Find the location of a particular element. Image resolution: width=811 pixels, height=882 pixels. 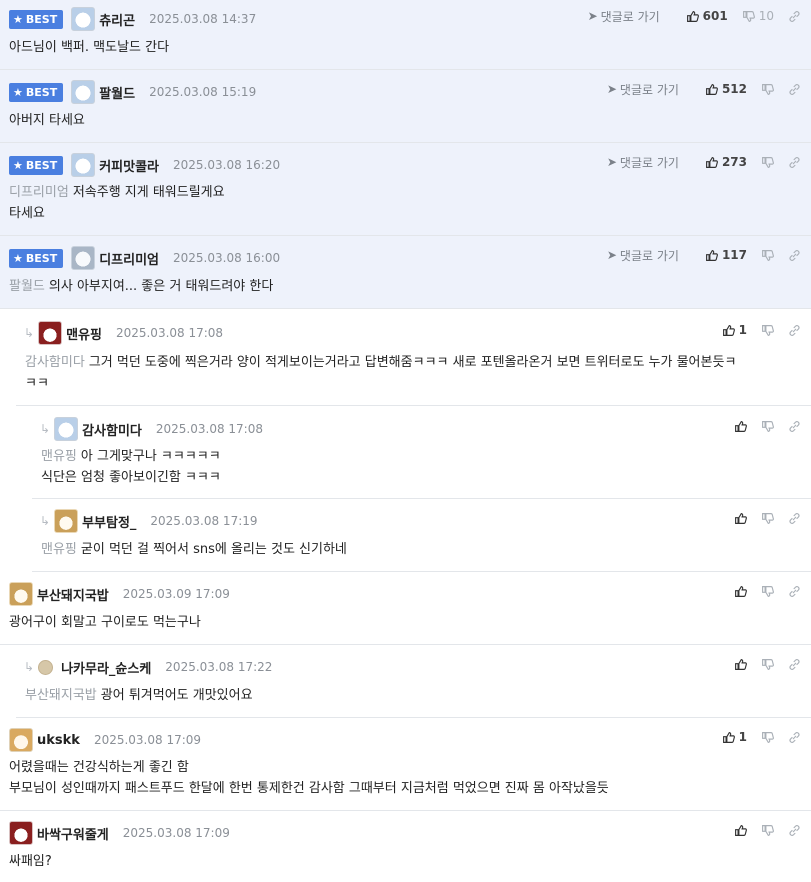

comment-text: 저속주행 지게 태워드릴게요 is located at coordinates (148, 192).